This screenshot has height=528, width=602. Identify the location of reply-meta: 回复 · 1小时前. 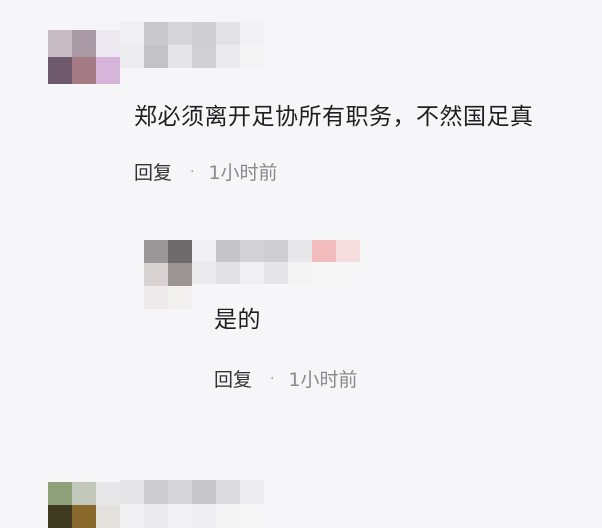
(286, 378).